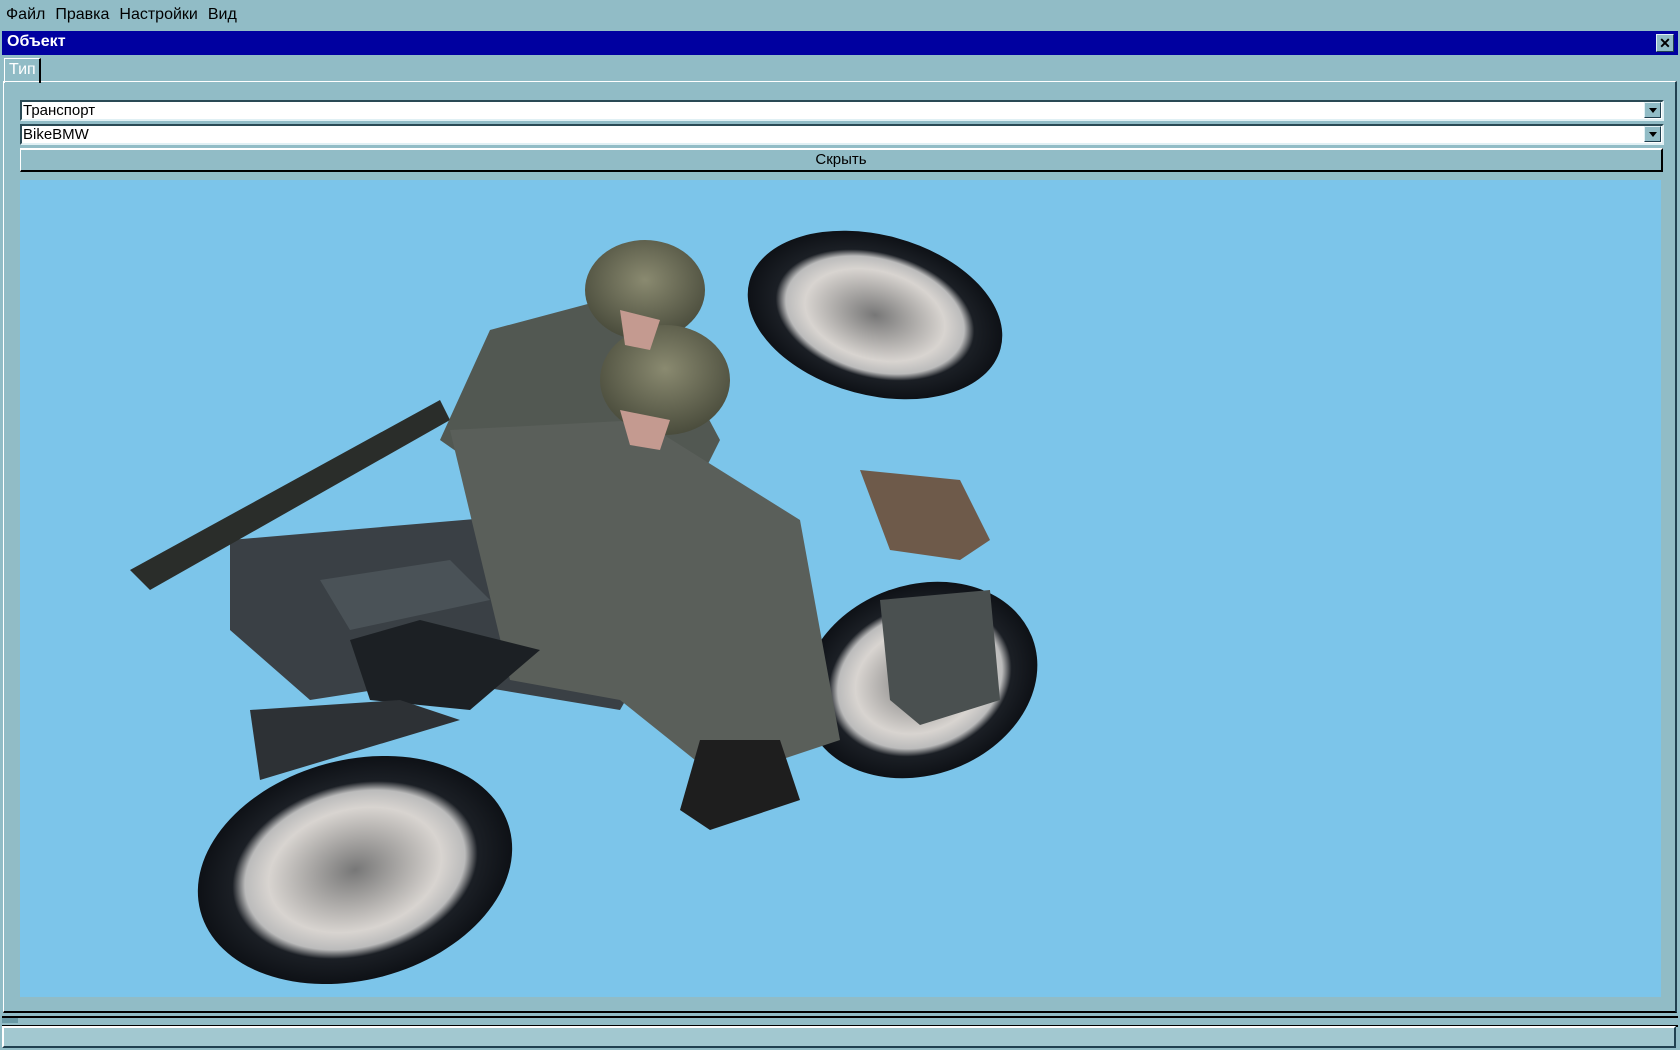 This screenshot has height=1050, width=1680. What do you see at coordinates (842, 134) in the screenshot?
I see `model-select: BikeBMW` at bounding box center [842, 134].